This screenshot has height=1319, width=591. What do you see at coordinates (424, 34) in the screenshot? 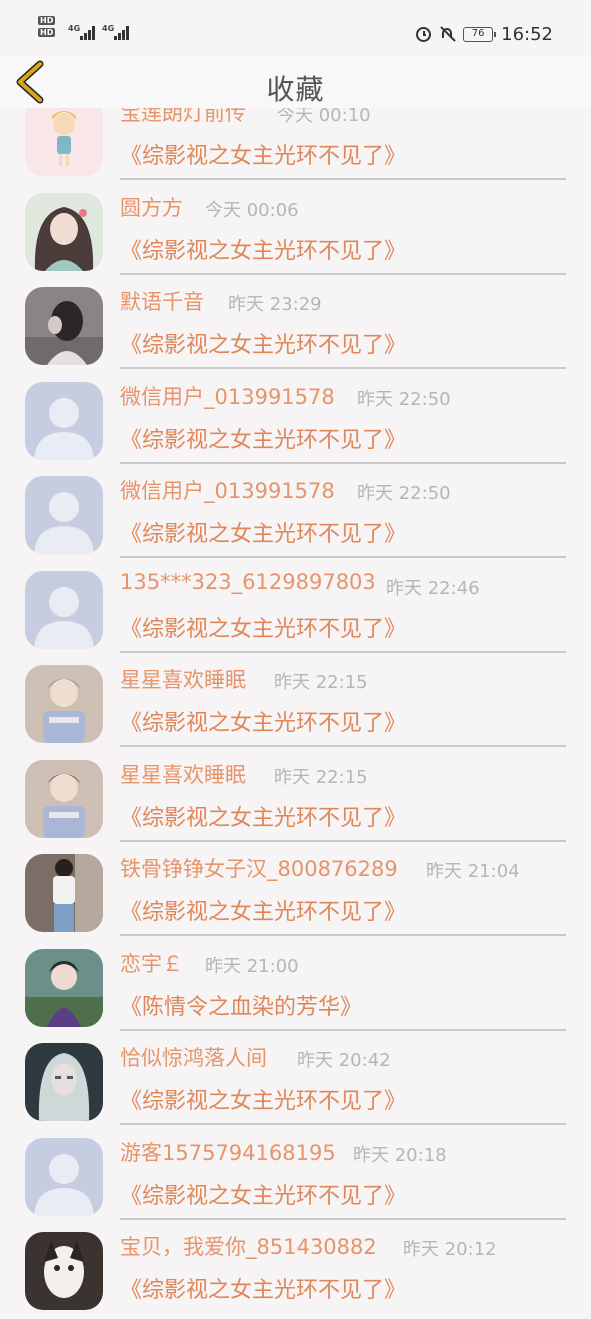
I see `alarm-clock-icon` at bounding box center [424, 34].